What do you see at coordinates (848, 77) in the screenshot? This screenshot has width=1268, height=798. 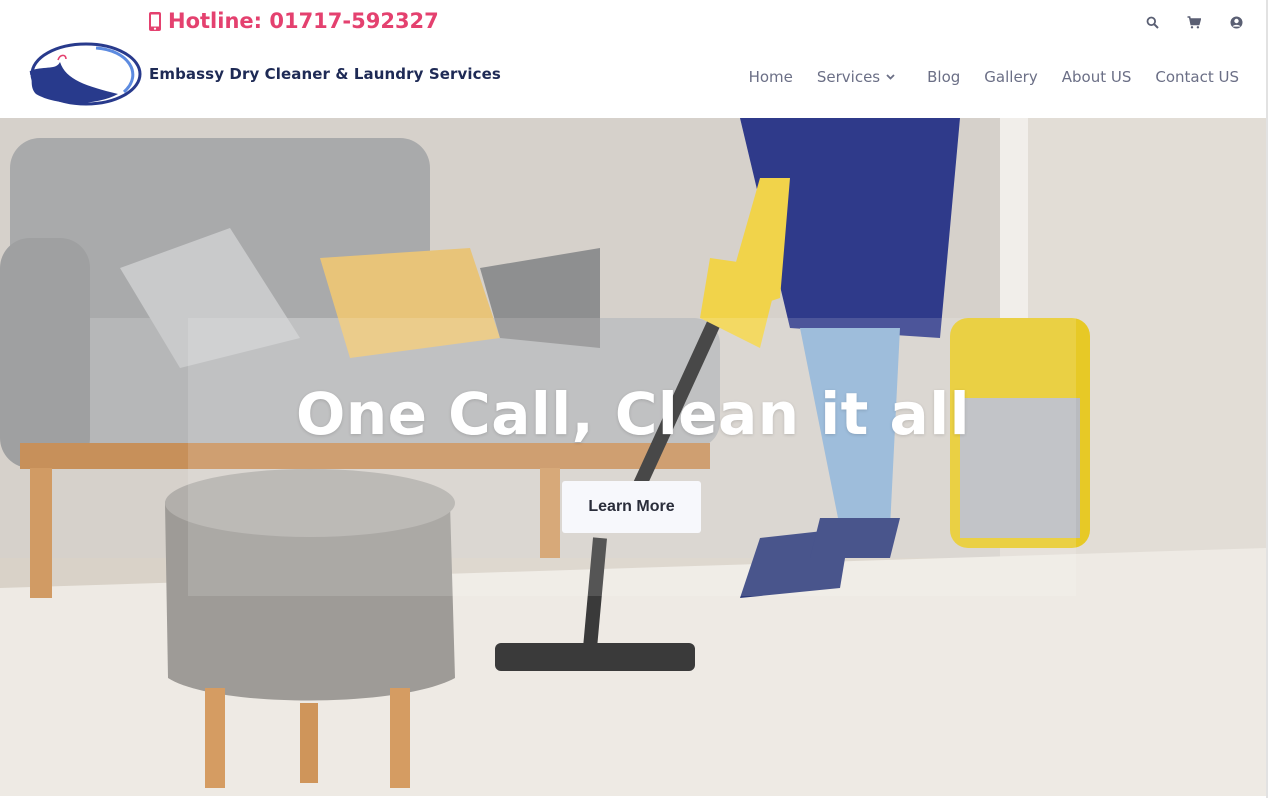 I see `nav-services-label: Services` at bounding box center [848, 77].